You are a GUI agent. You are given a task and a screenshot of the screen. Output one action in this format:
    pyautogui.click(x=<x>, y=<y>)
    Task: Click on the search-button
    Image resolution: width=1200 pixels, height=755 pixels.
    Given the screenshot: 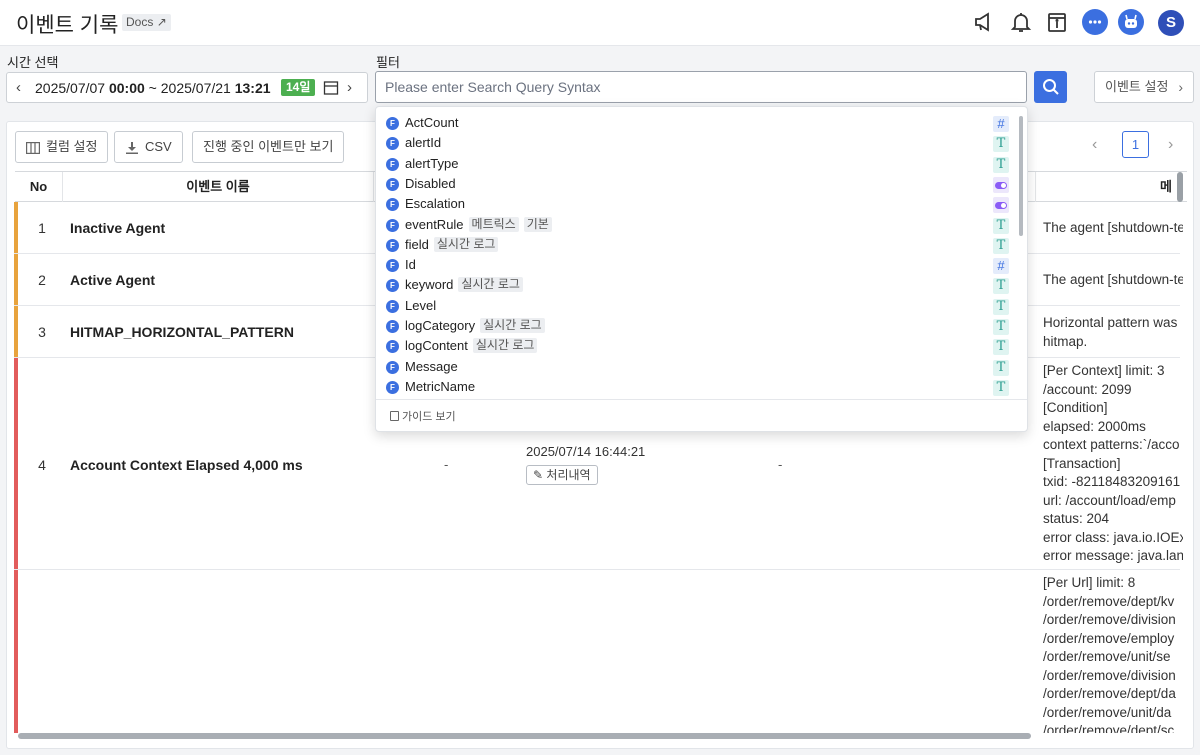 What is the action you would take?
    pyautogui.click(x=1050, y=87)
    